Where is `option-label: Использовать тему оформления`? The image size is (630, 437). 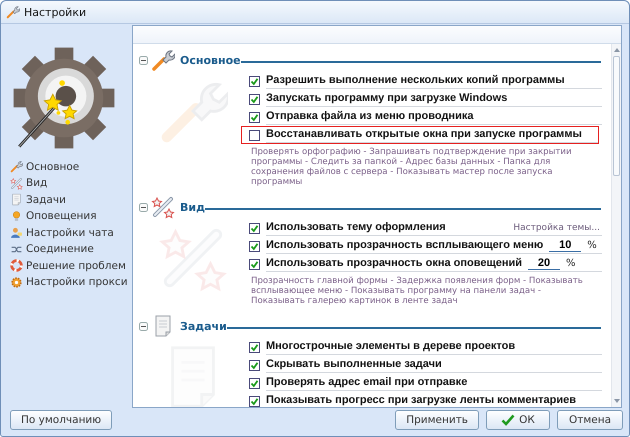 option-label: Использовать тему оформления is located at coordinates (356, 227).